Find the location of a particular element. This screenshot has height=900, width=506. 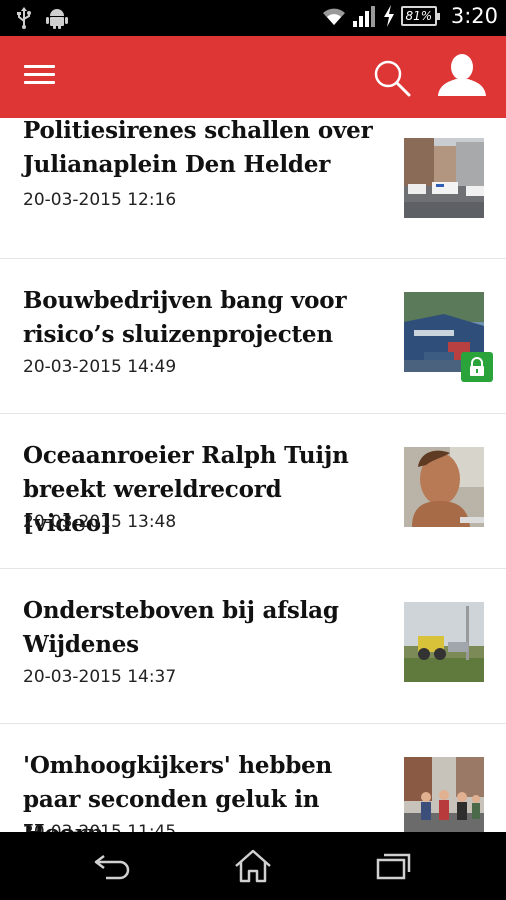

recent-apps-icon is located at coordinates (394, 869).